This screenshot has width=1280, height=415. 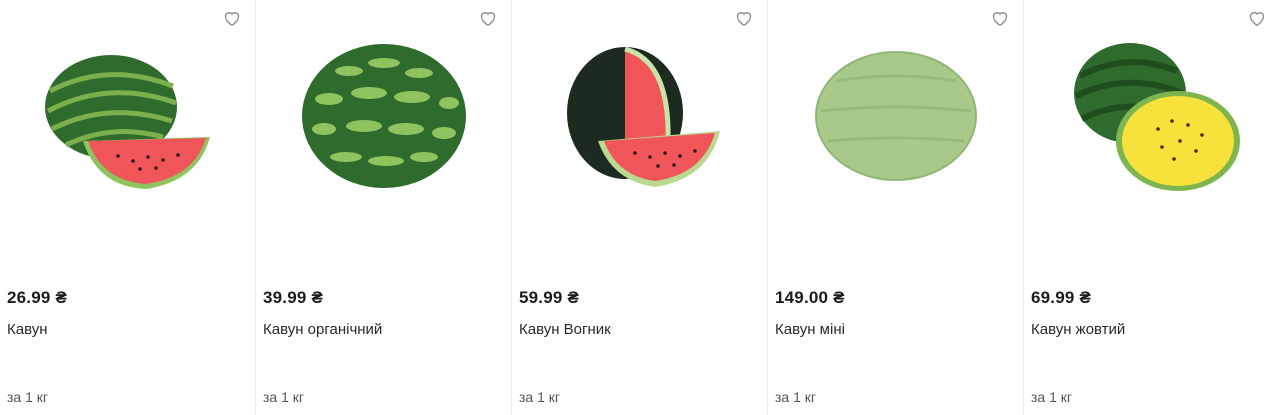 What do you see at coordinates (810, 329) in the screenshot?
I see `product-name: Кавун міні` at bounding box center [810, 329].